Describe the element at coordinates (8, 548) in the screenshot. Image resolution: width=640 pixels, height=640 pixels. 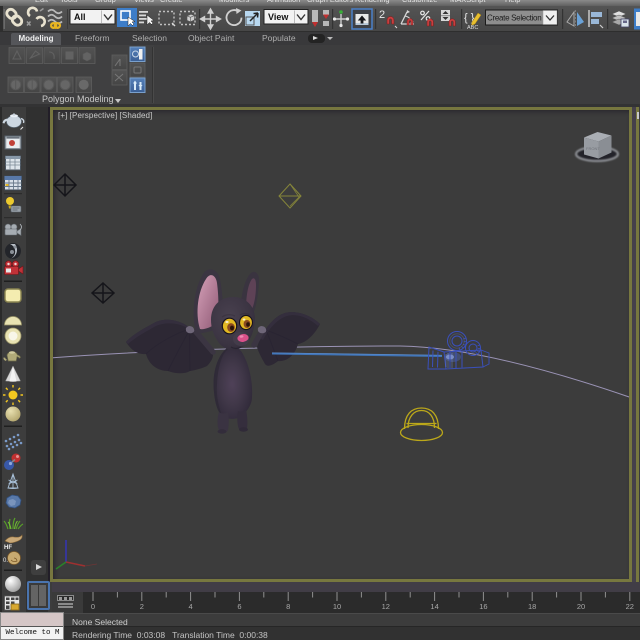
I see `svg-text: HF` at that location.